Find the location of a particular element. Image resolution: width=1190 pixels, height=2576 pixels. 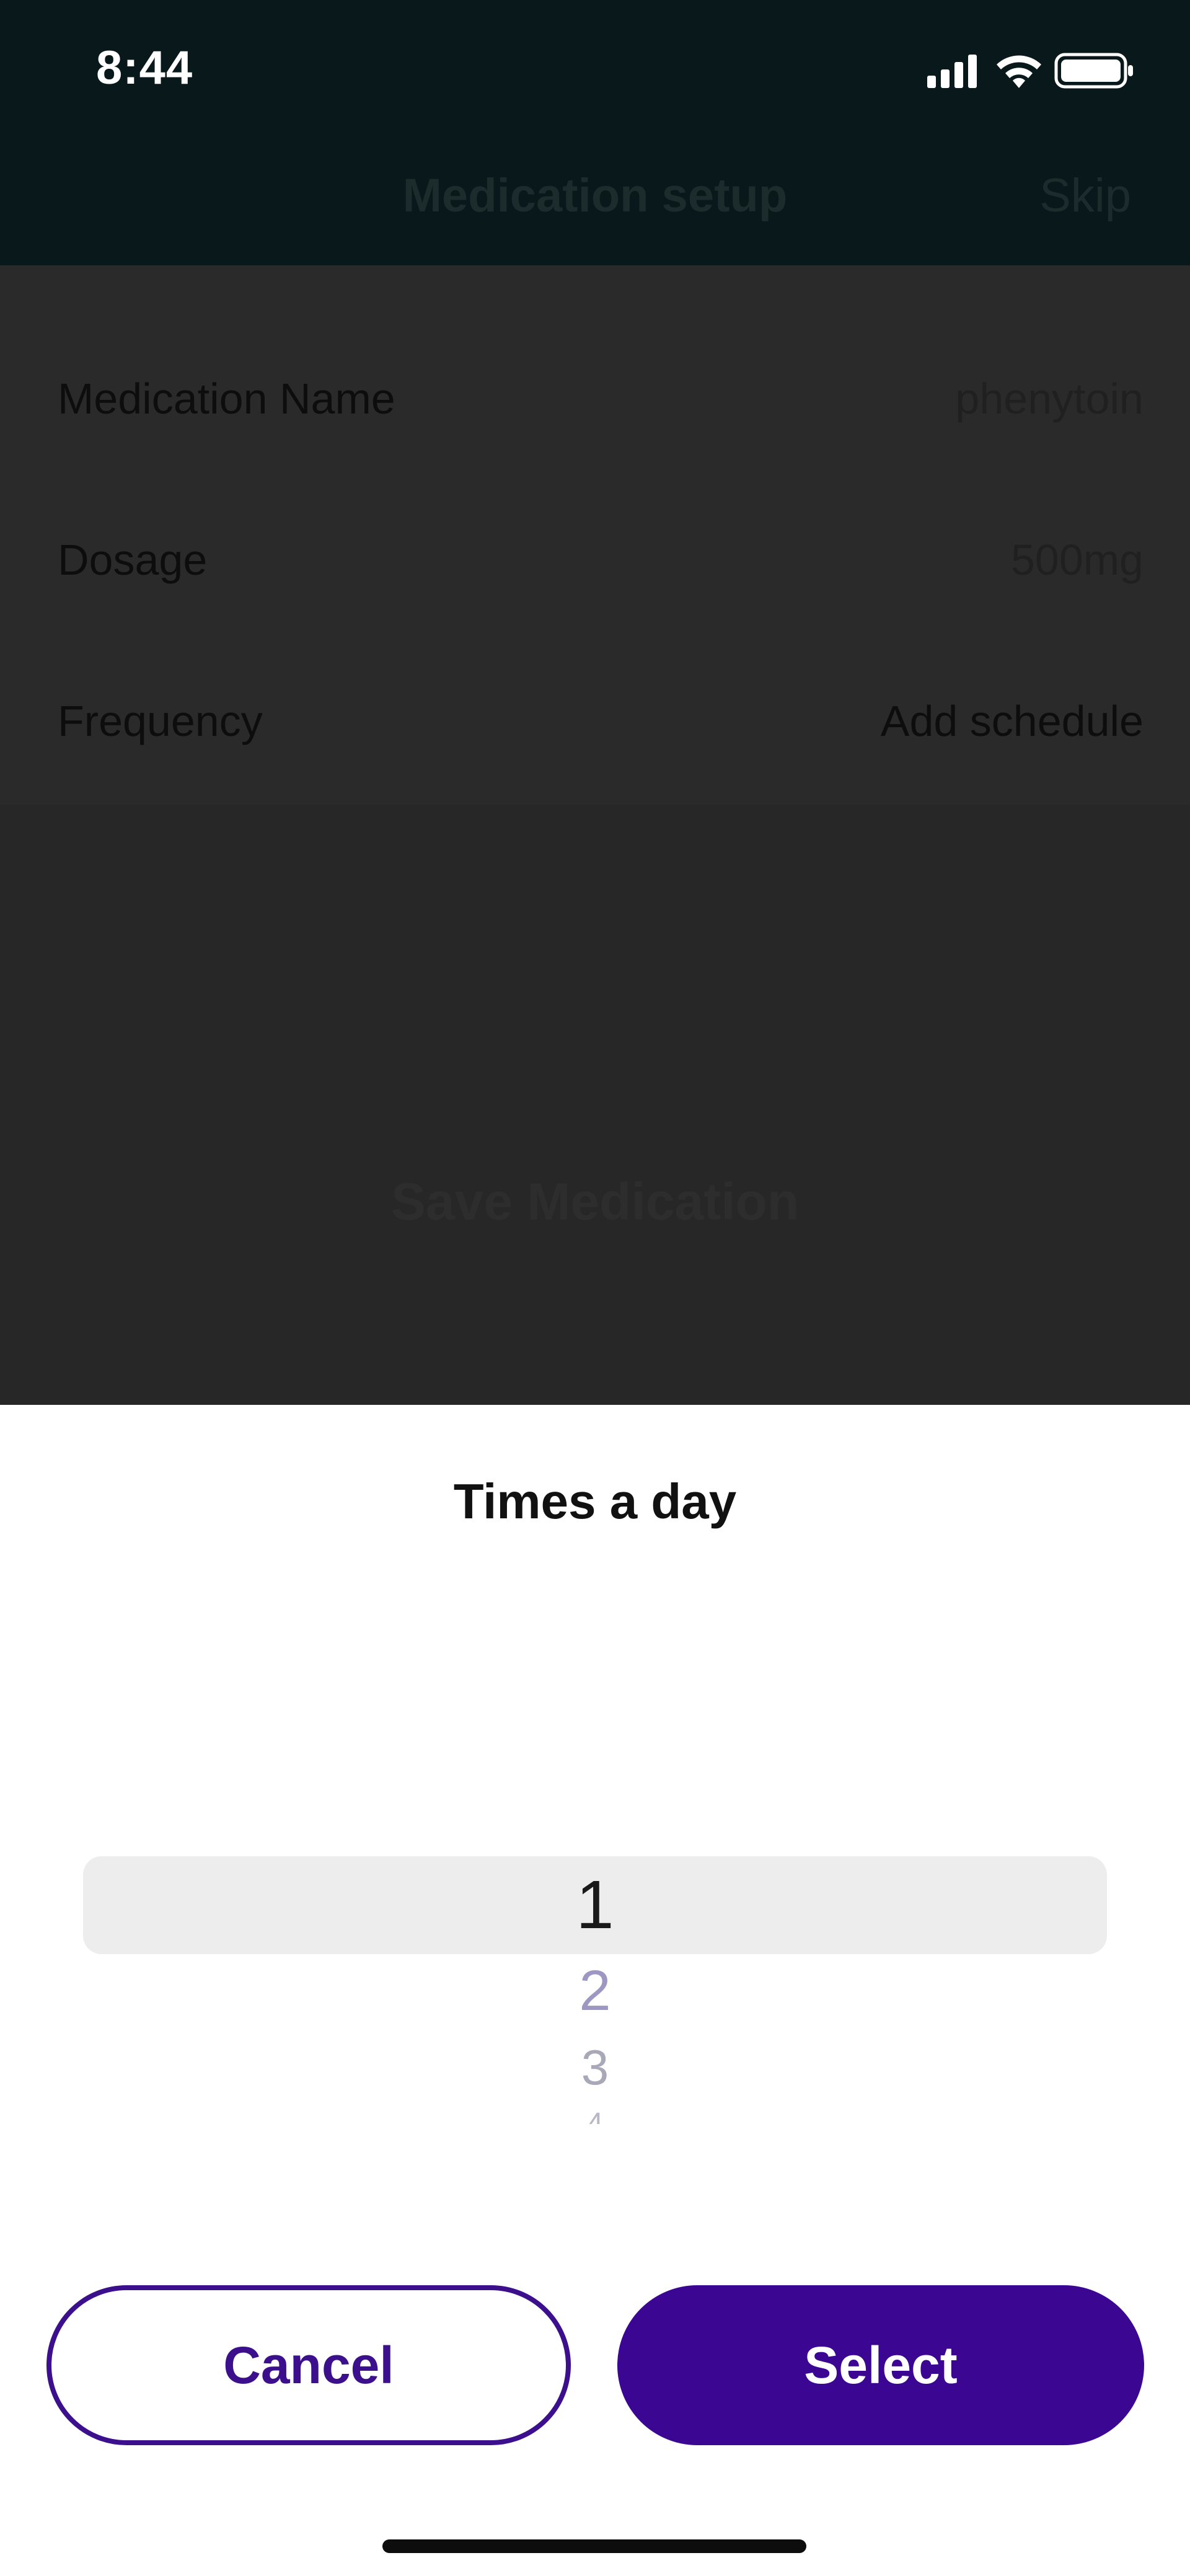

row-value: 500mg is located at coordinates (1077, 560).